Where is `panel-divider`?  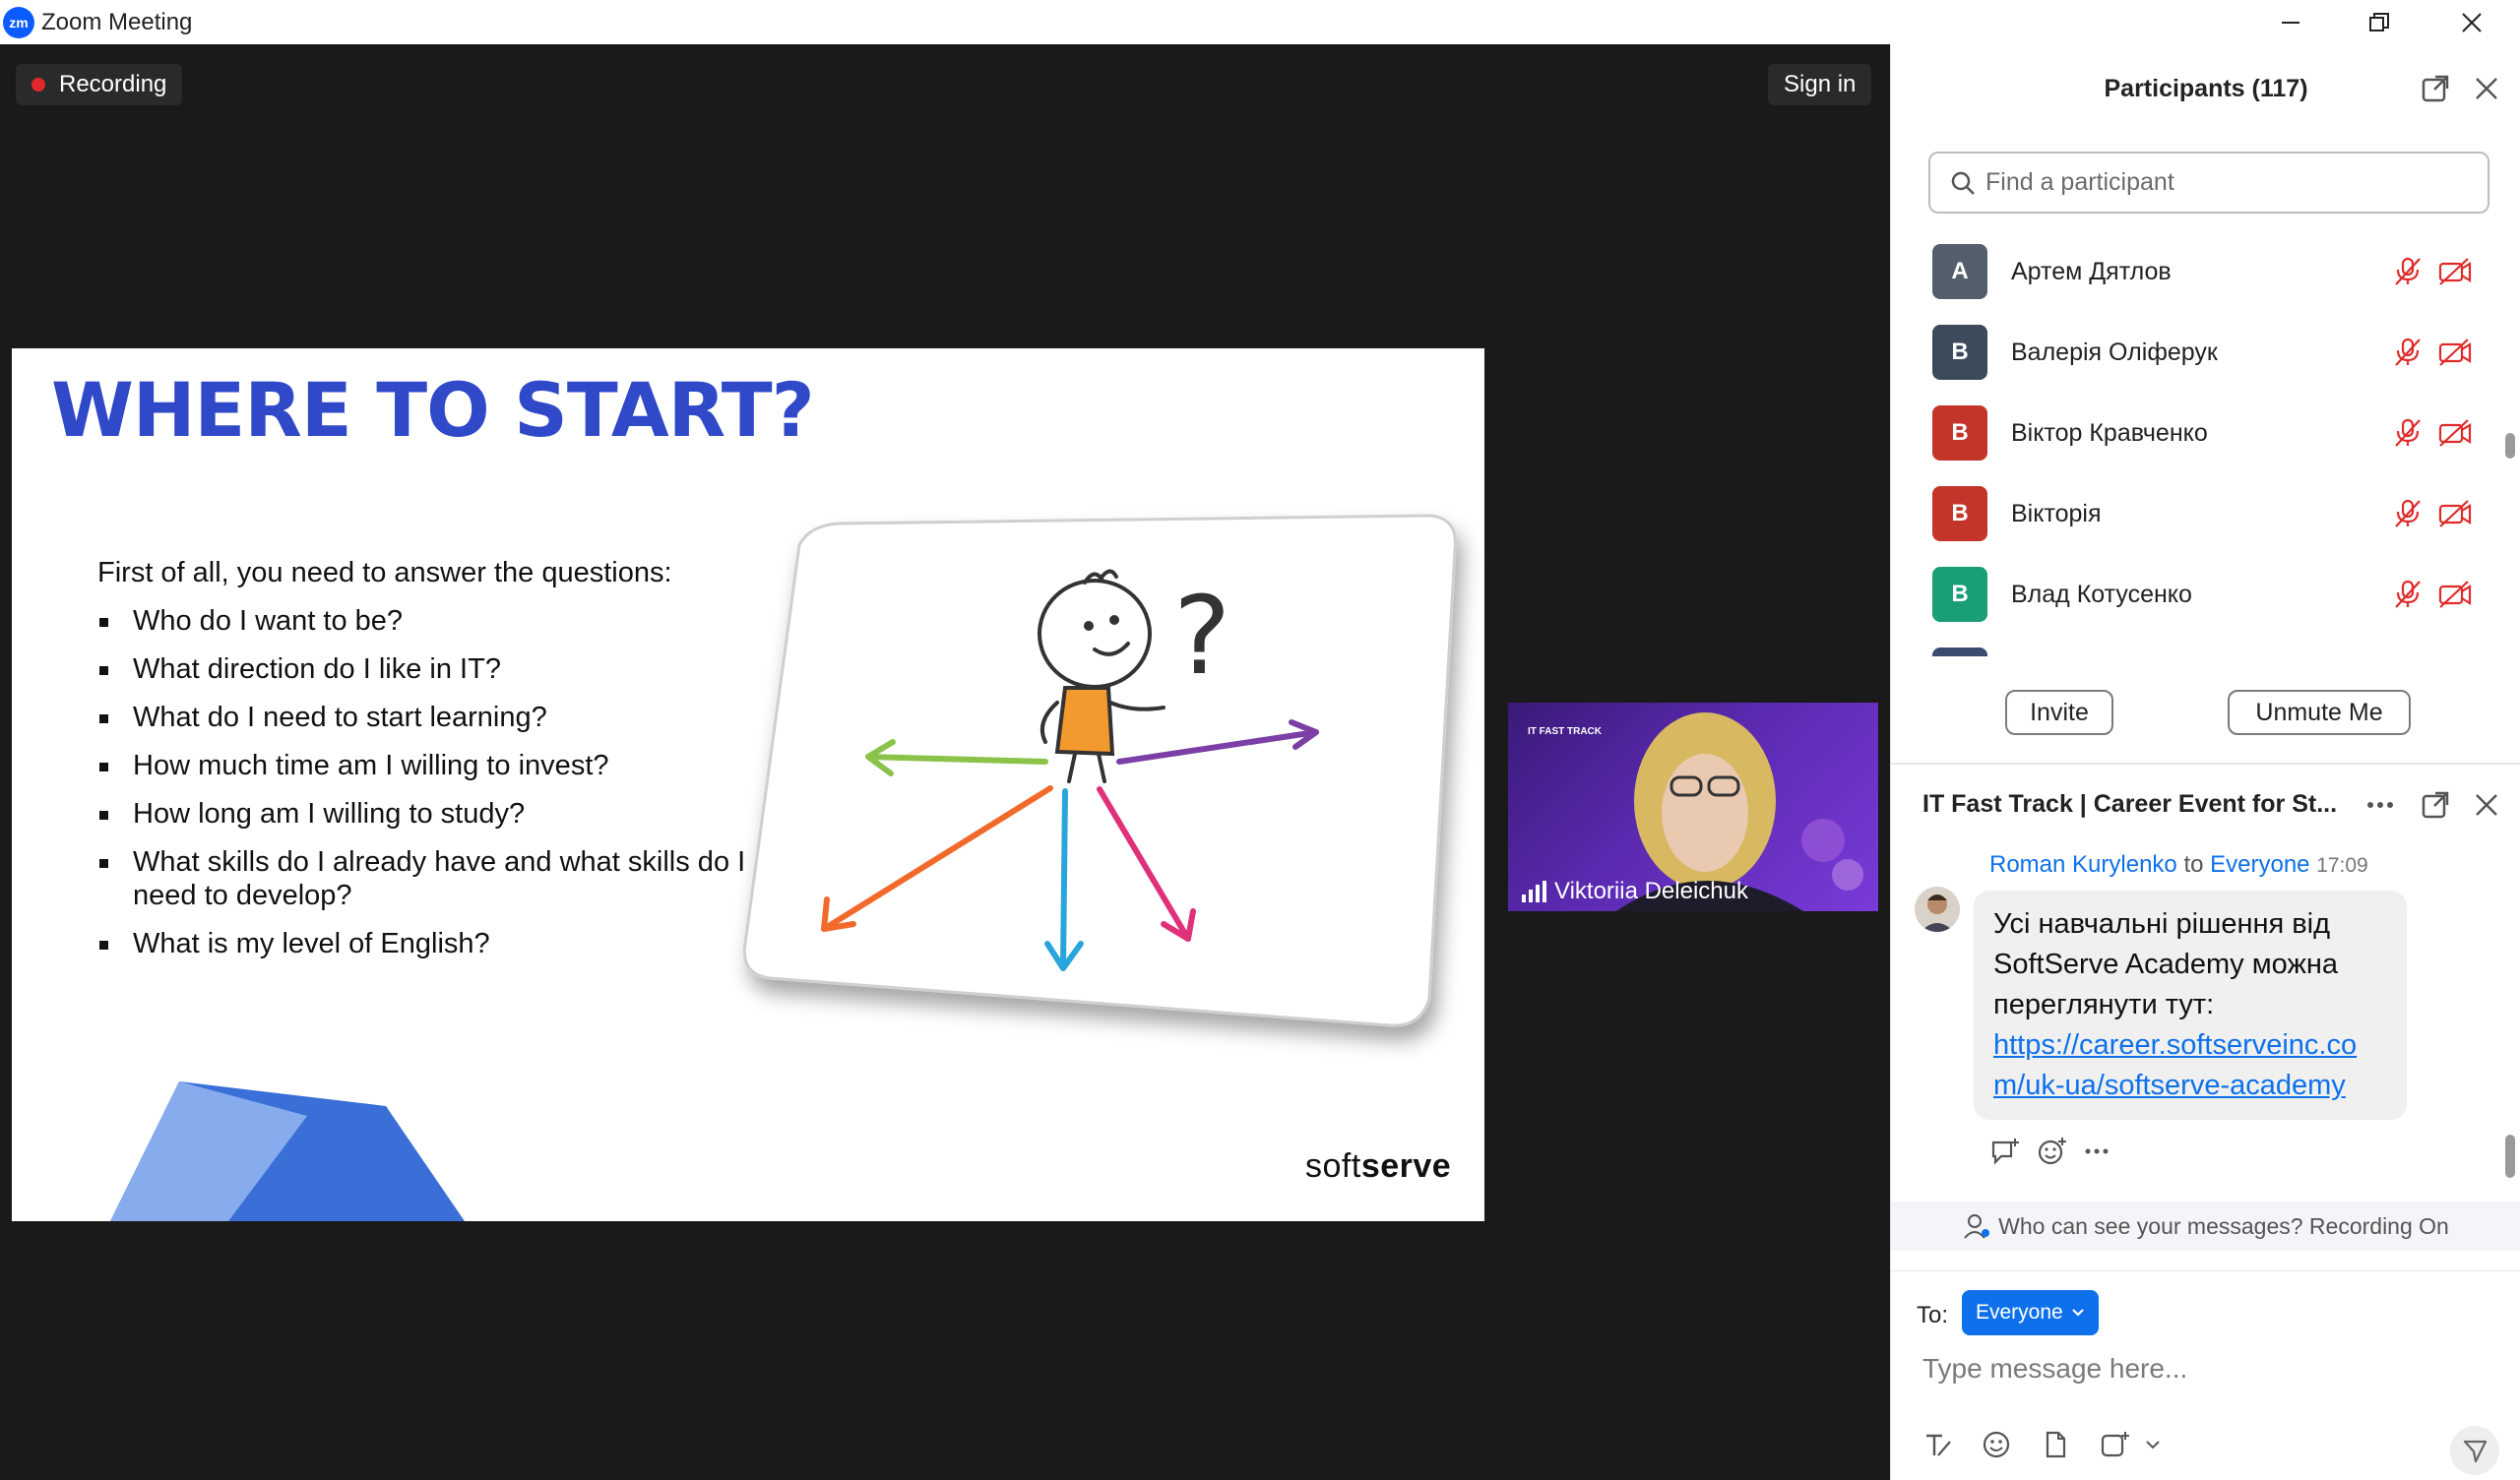
panel-divider is located at coordinates (2205, 764).